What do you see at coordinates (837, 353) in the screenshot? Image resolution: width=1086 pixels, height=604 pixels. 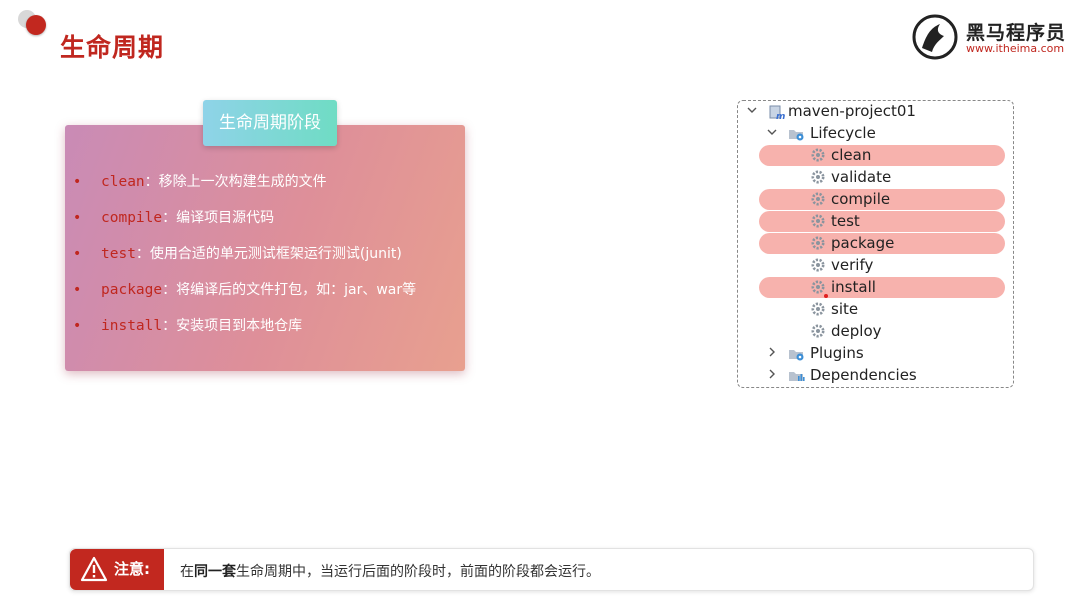 I see `tree-label-plugins: Plugins` at bounding box center [837, 353].